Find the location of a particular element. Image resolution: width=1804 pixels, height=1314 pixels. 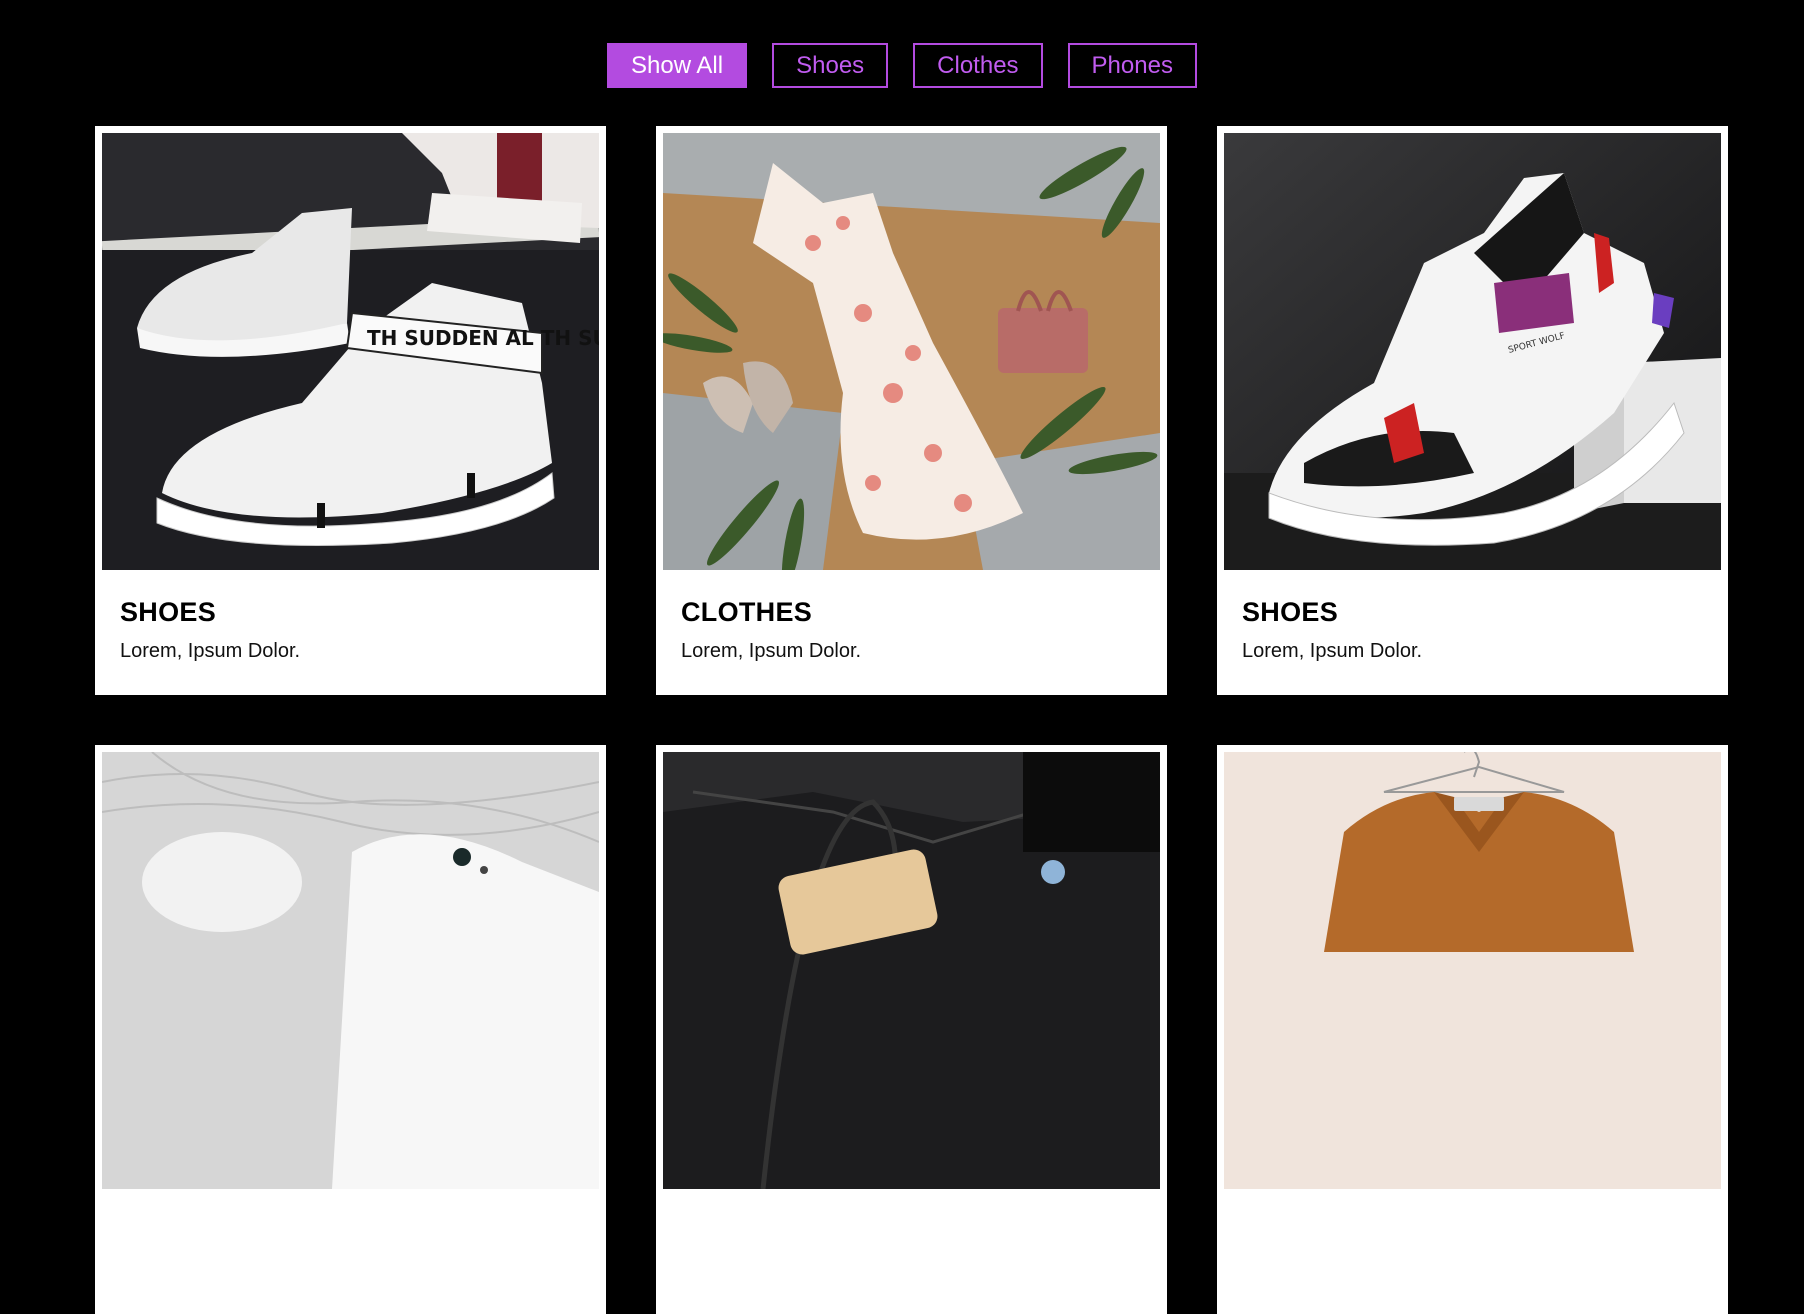

filter-clothes-button: Clothes is located at coordinates (978, 65).